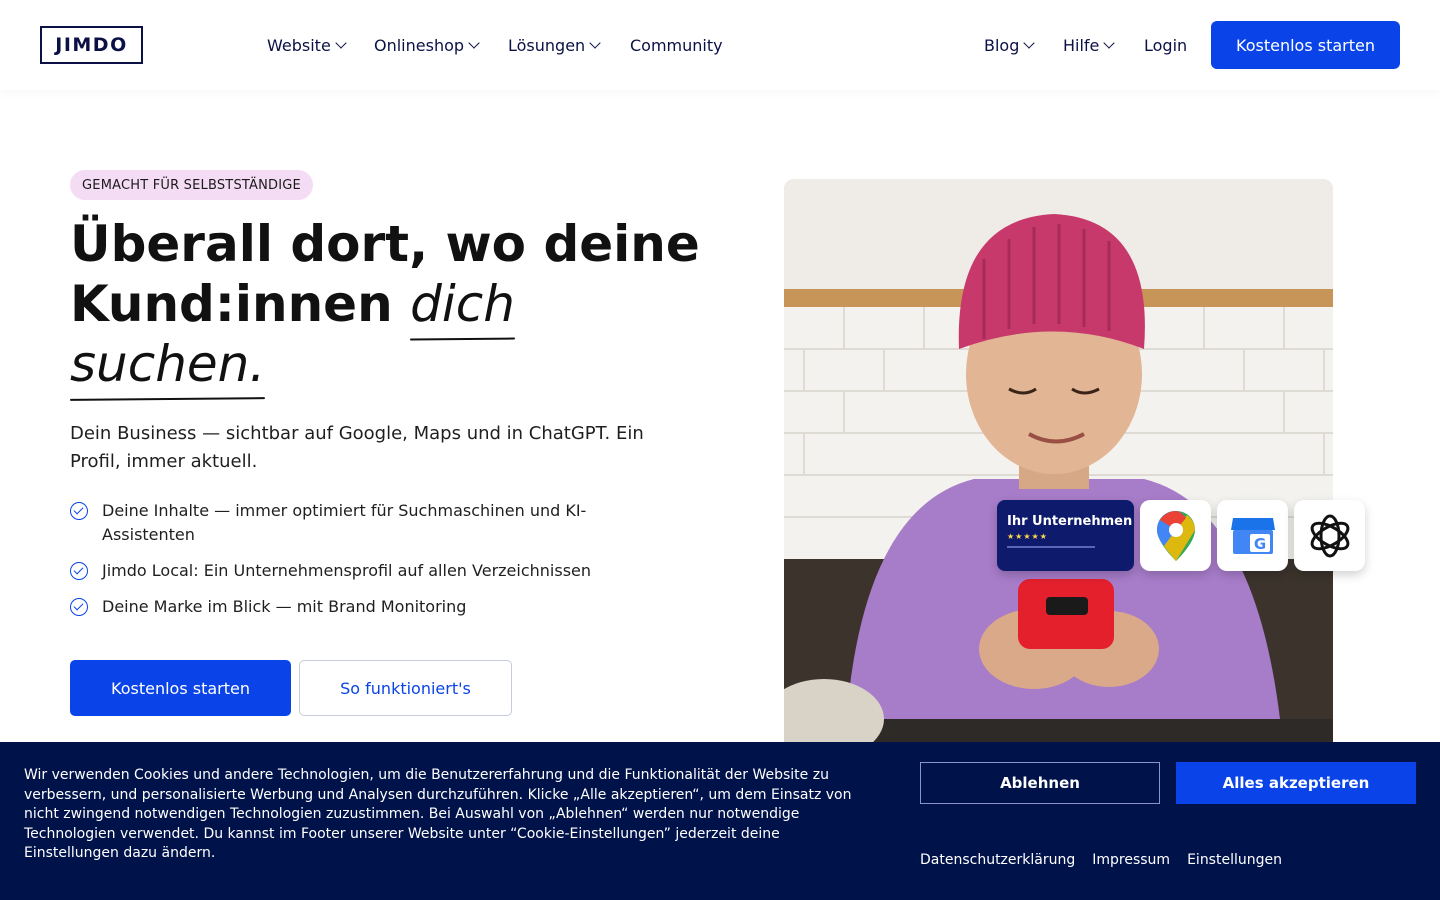 The height and width of the screenshot is (900, 1440). I want to click on google-maps-icon, so click(1175, 535).